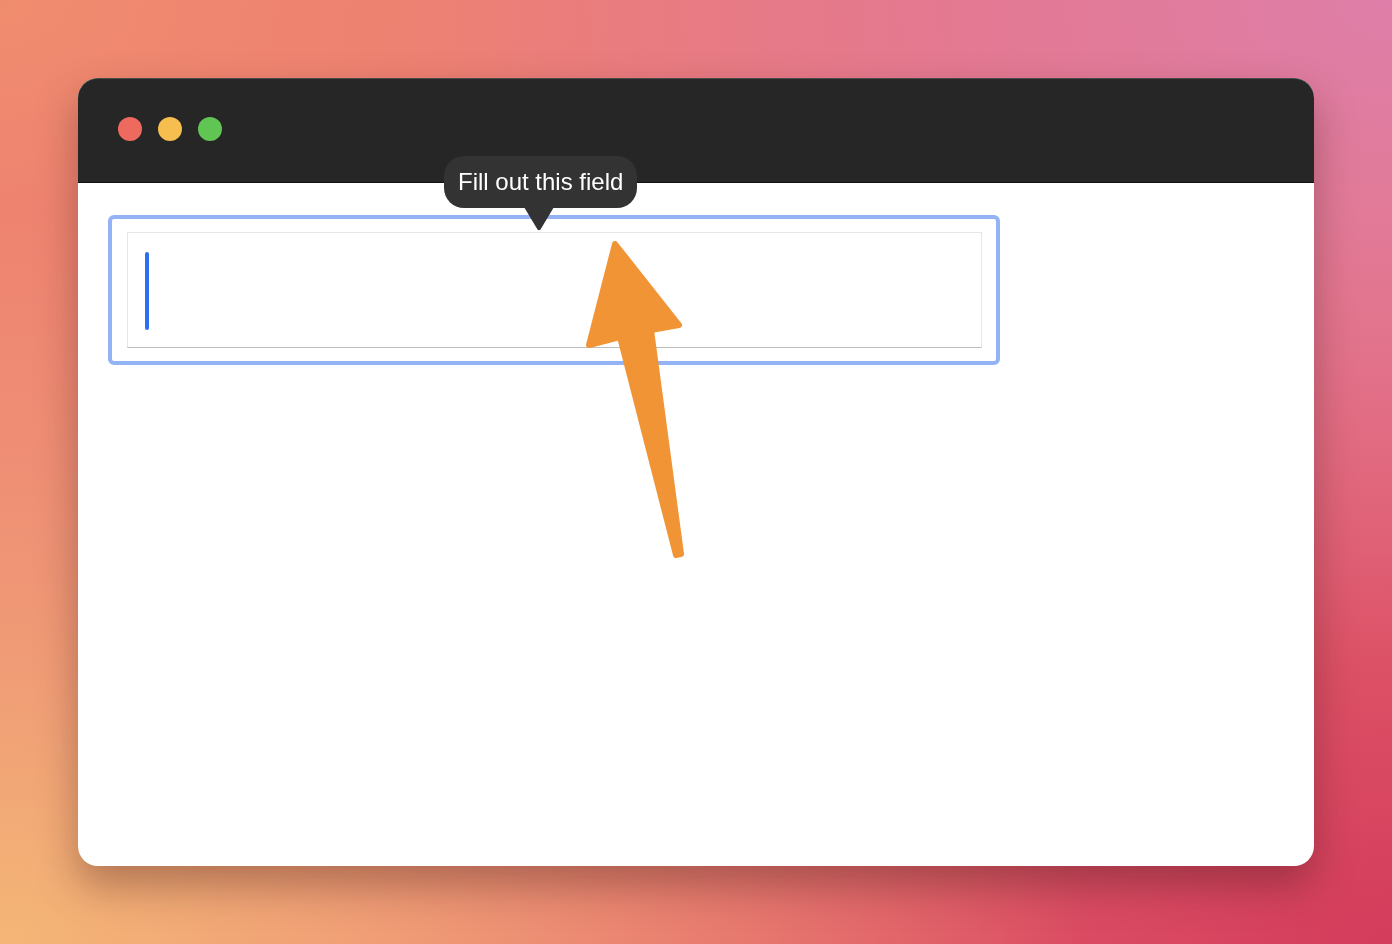 Image resolution: width=1392 pixels, height=944 pixels. What do you see at coordinates (130, 129) in the screenshot?
I see `close-button` at bounding box center [130, 129].